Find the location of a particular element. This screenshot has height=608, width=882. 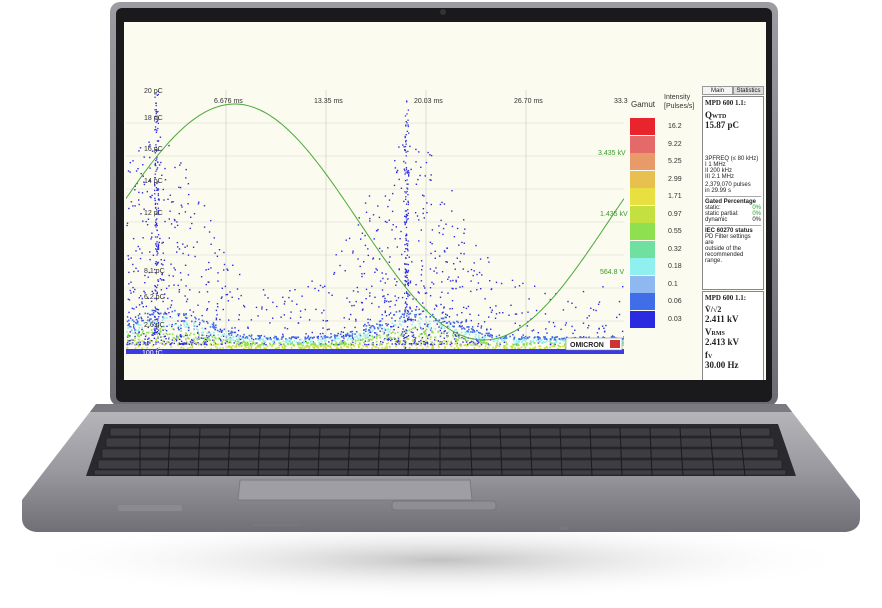

v-peak-value: 2.411 kV is located at coordinates (722, 319).